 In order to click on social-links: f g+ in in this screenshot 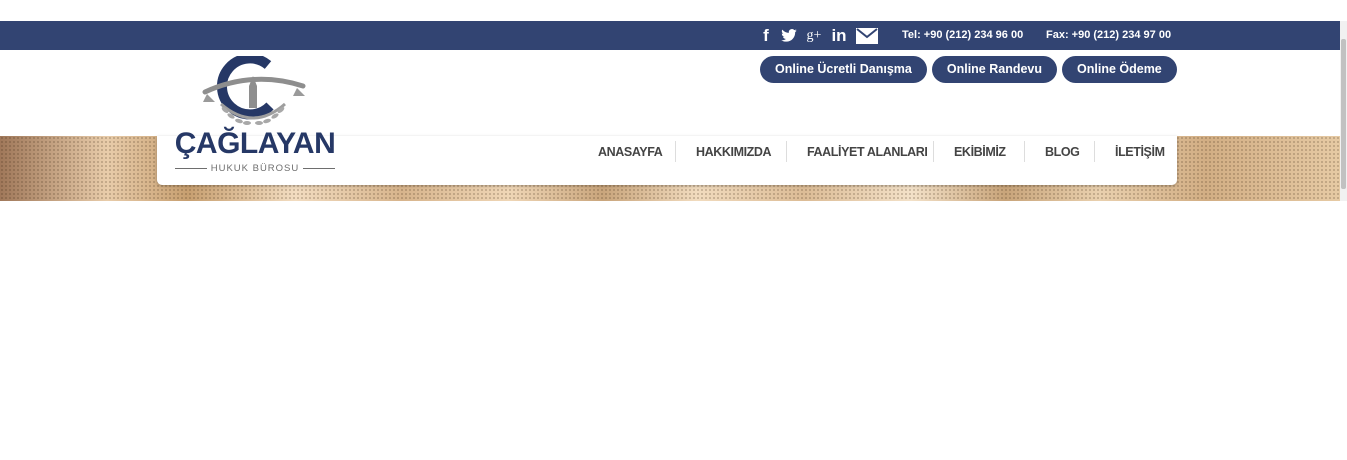, I will do `click(823, 35)`.